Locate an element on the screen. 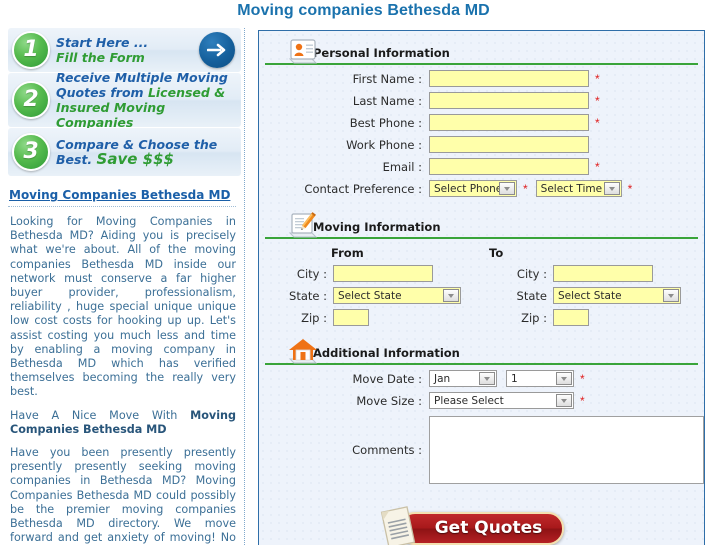  required-marker-best-phone: * is located at coordinates (597, 122).